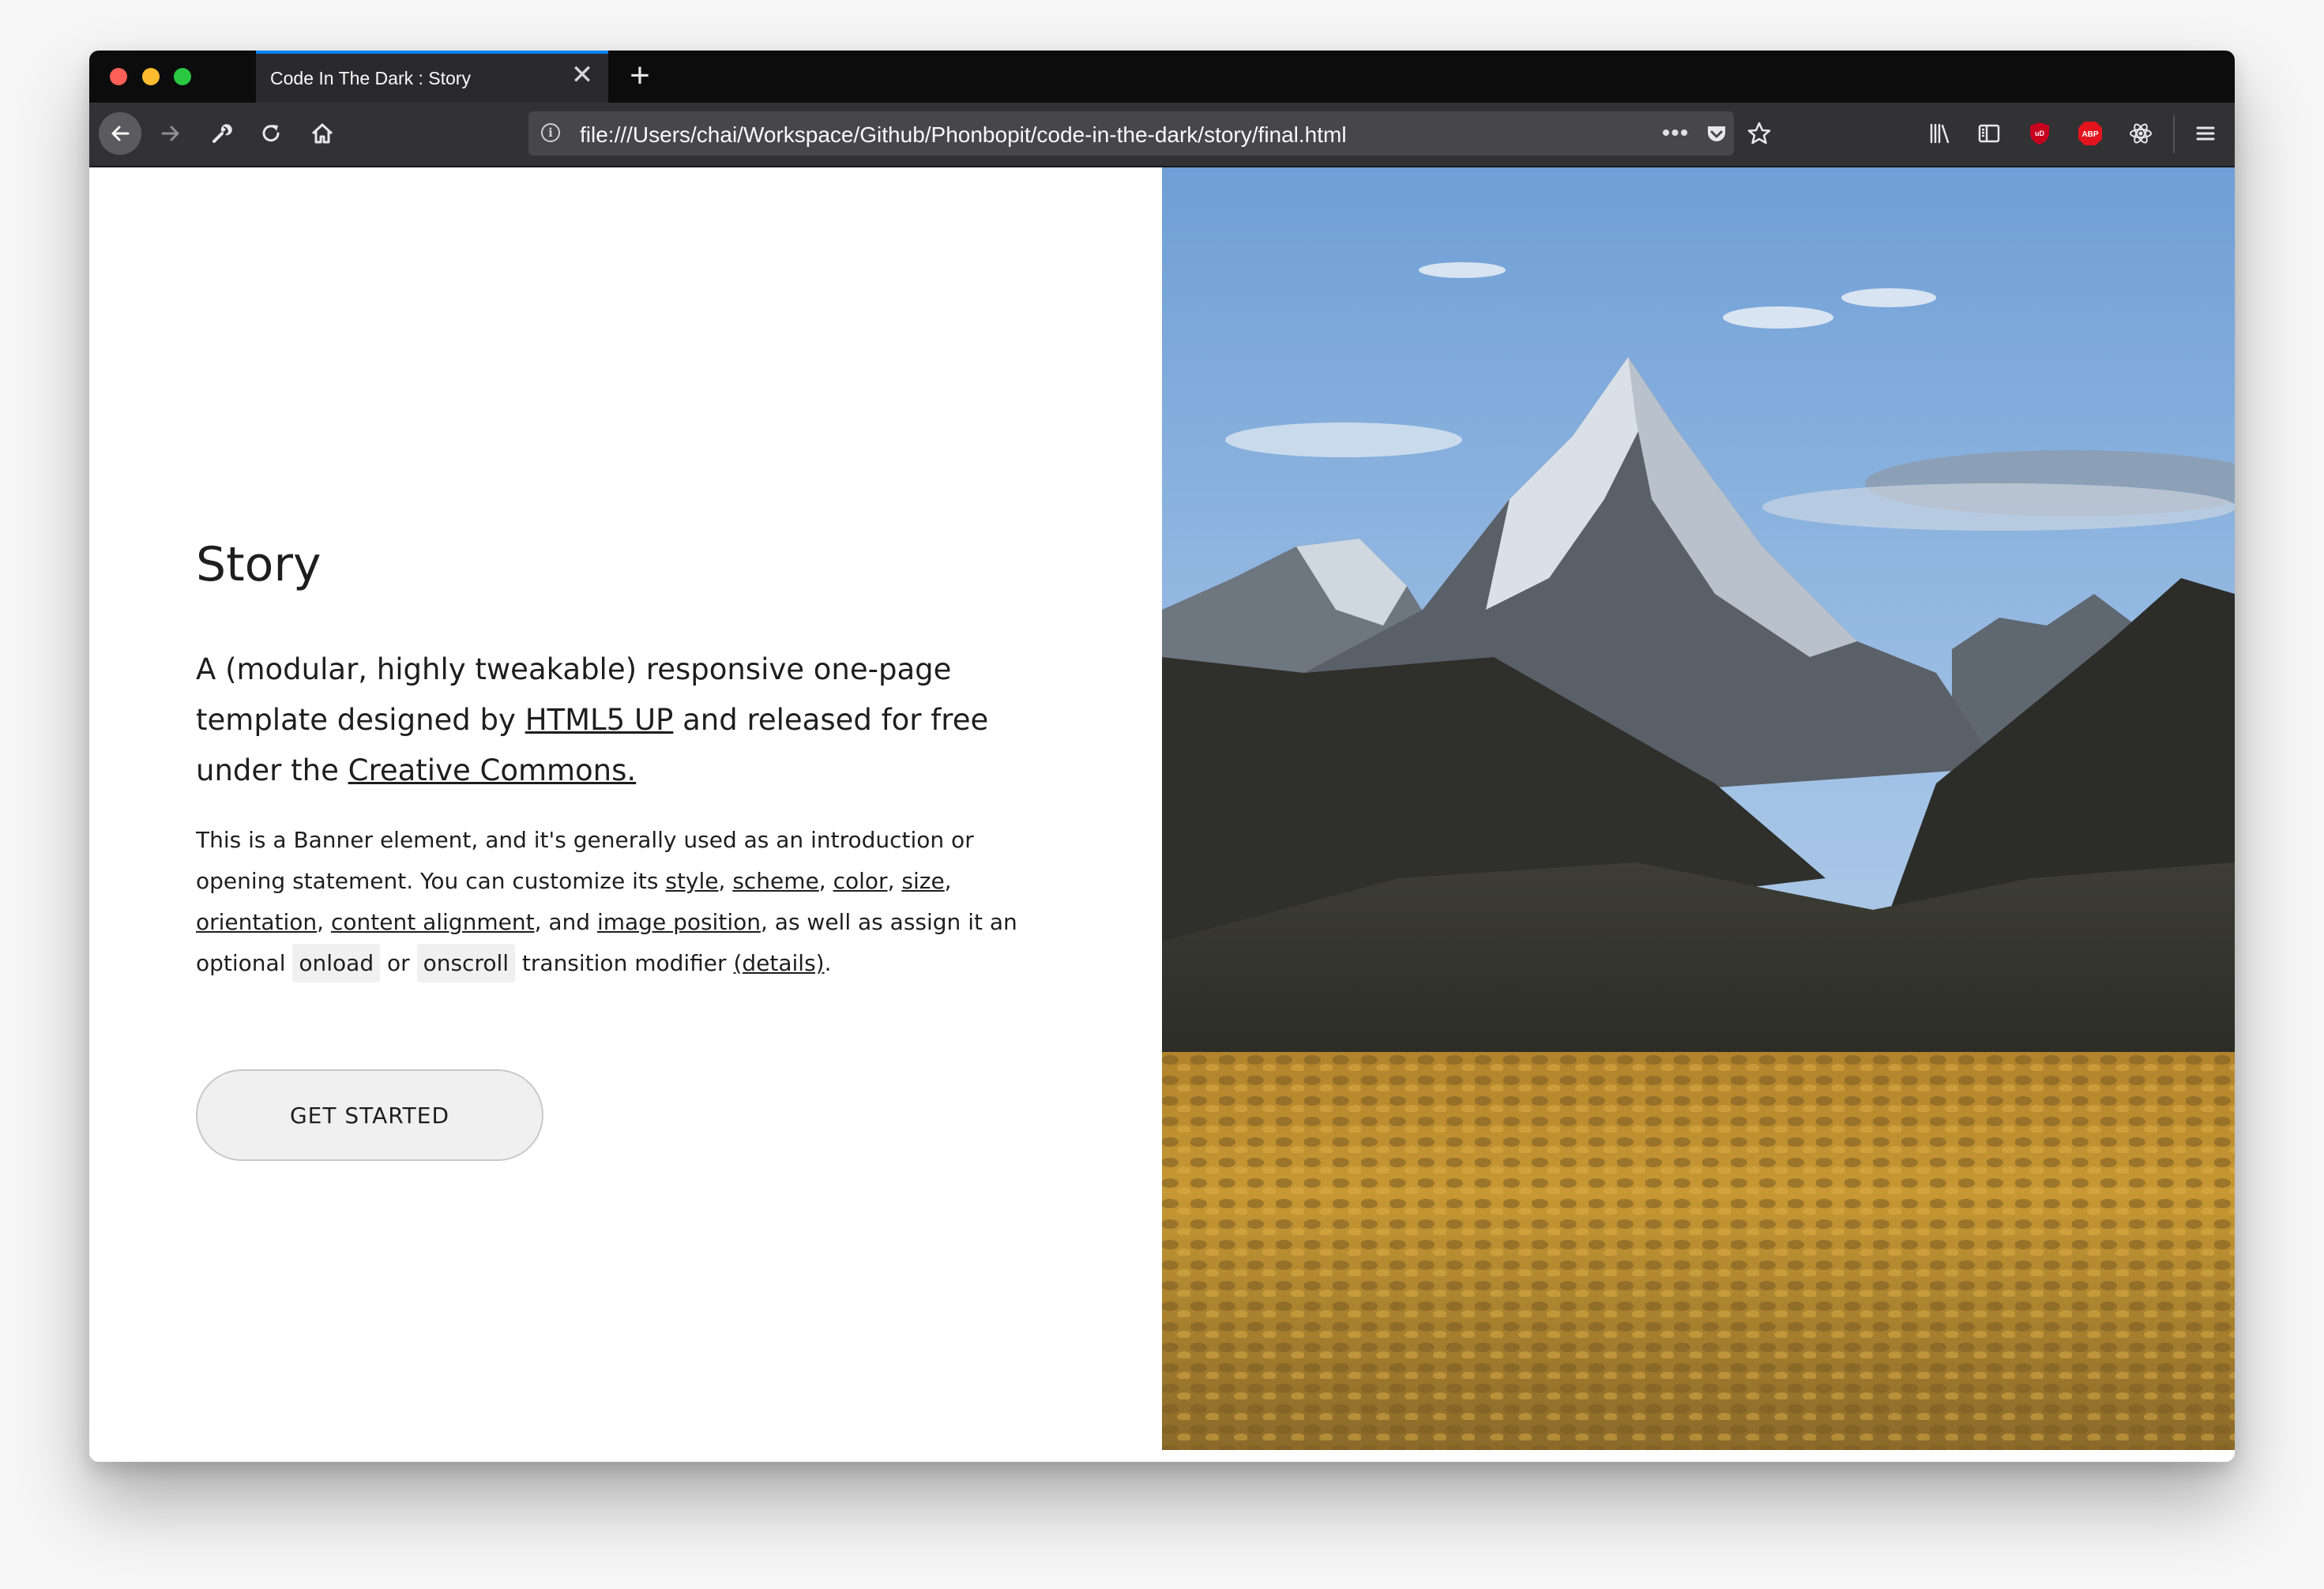  What do you see at coordinates (2174, 134) in the screenshot?
I see `toolbar-separator` at bounding box center [2174, 134].